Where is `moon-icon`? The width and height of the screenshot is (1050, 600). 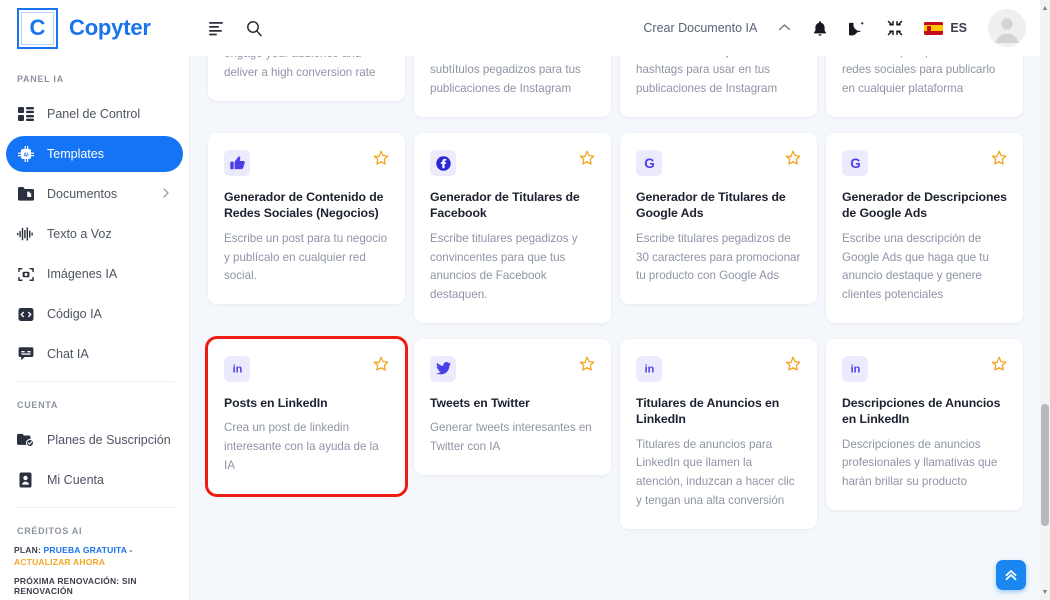 moon-icon is located at coordinates (857, 28).